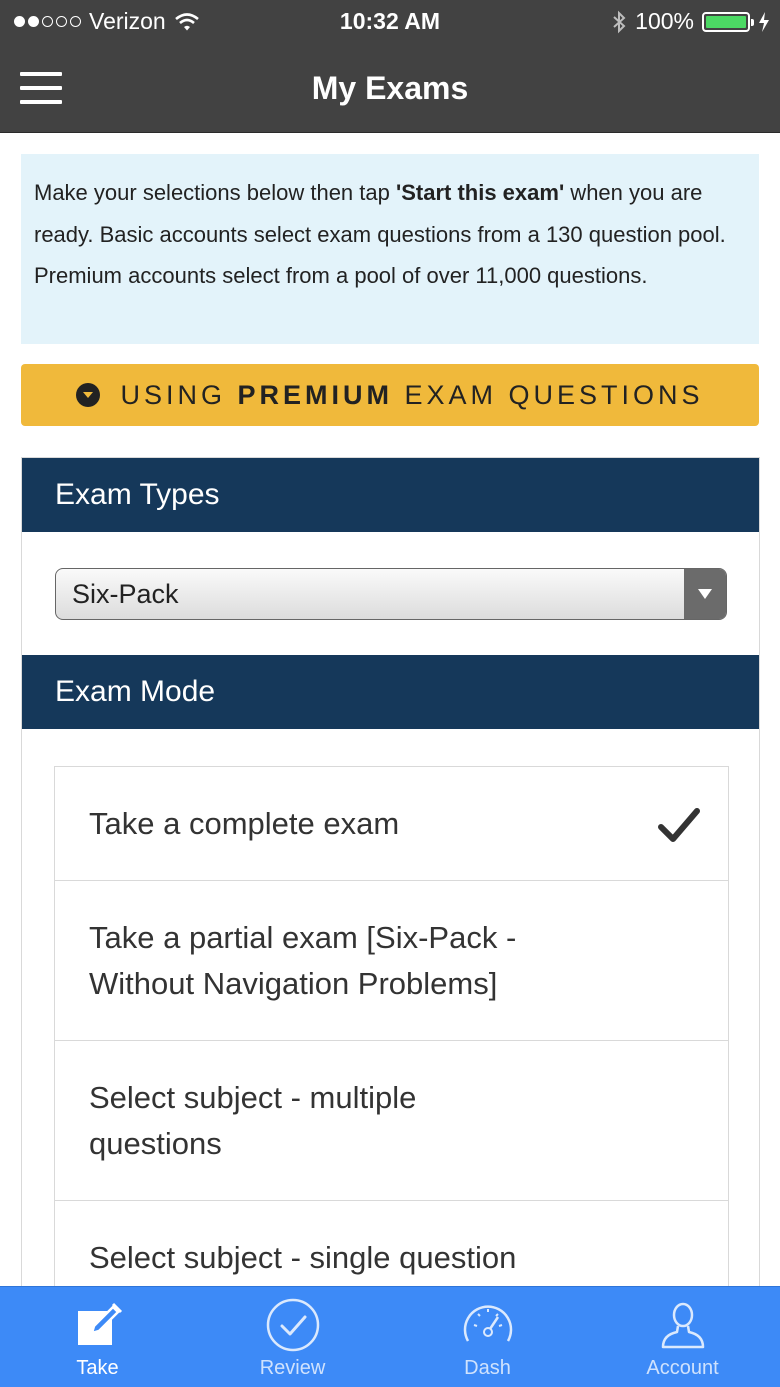 This screenshot has height=1387, width=780. Describe the element at coordinates (390, 22) in the screenshot. I see `status-bar: Verizon 10:32 AM 100%` at that location.